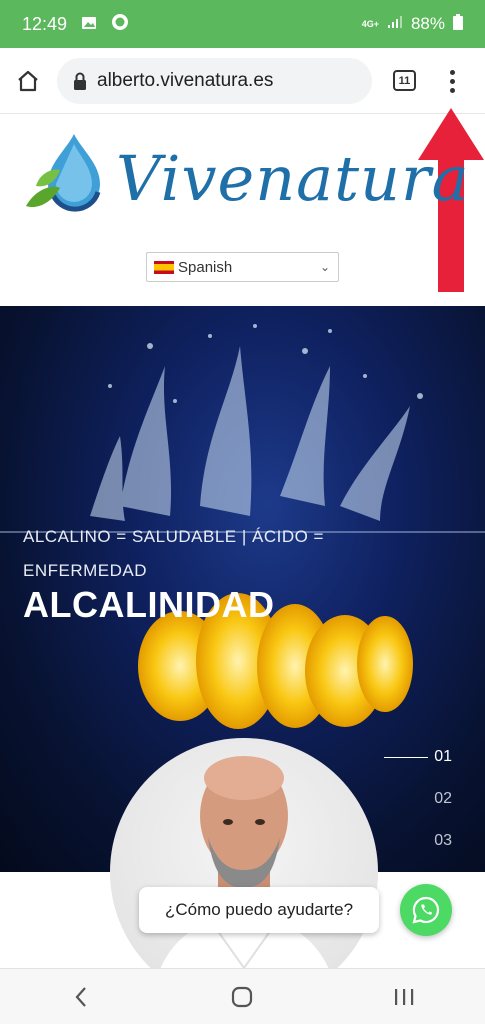  I want to click on site-logo: Vivenatura, so click(244, 178).